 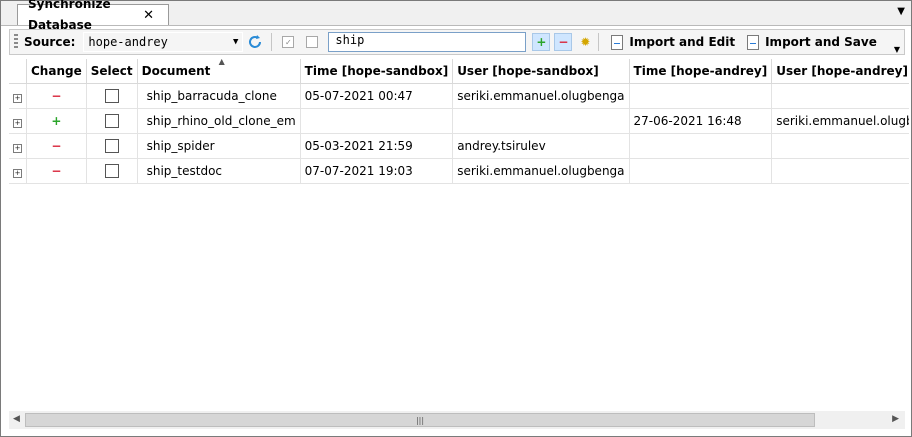 What do you see at coordinates (427, 42) in the screenshot?
I see `filter-input: ship` at bounding box center [427, 42].